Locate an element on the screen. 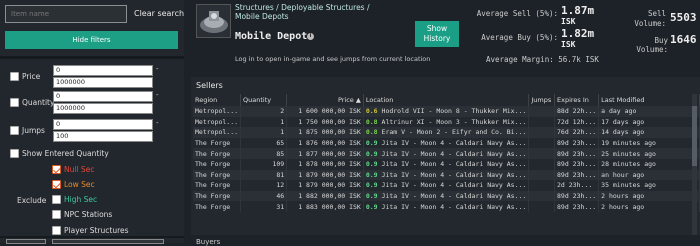  price-max-input: 1000000 is located at coordinates (103, 82).